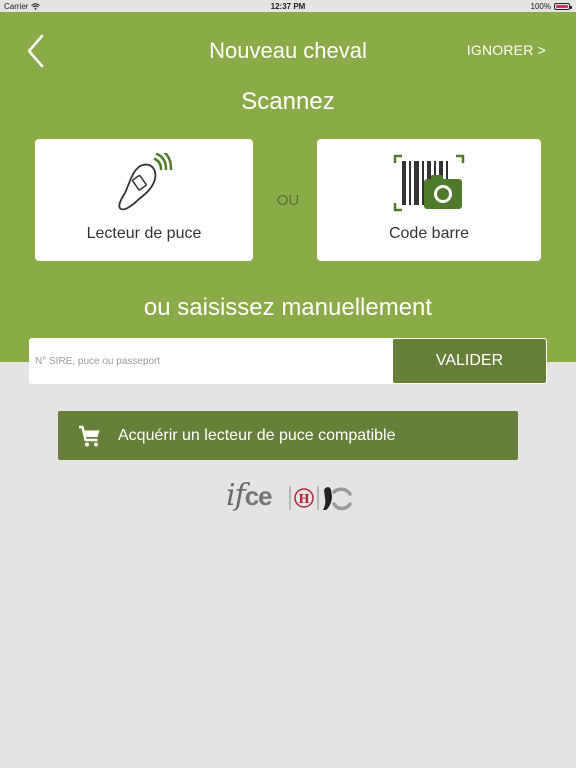 The height and width of the screenshot is (768, 576). I want to click on logo-if: if, so click(236, 495).